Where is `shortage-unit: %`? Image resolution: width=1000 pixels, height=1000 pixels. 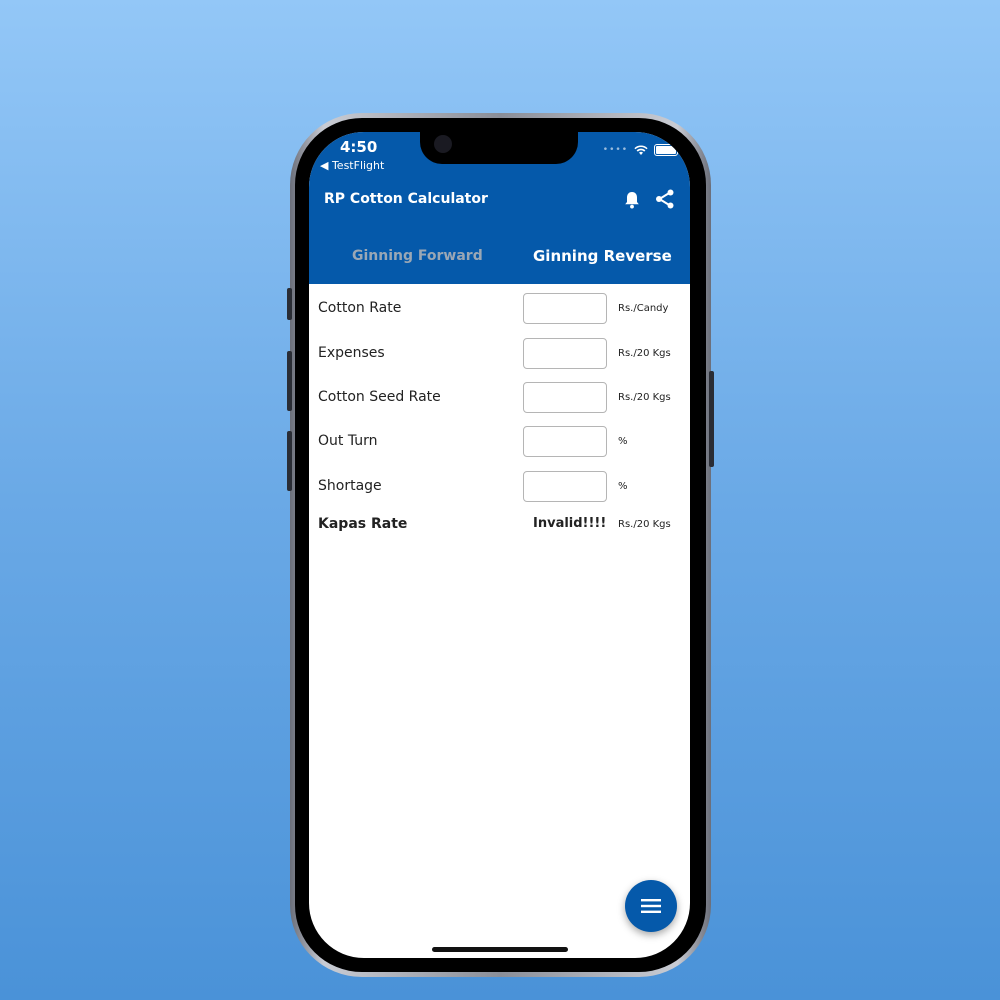 shortage-unit: % is located at coordinates (623, 486).